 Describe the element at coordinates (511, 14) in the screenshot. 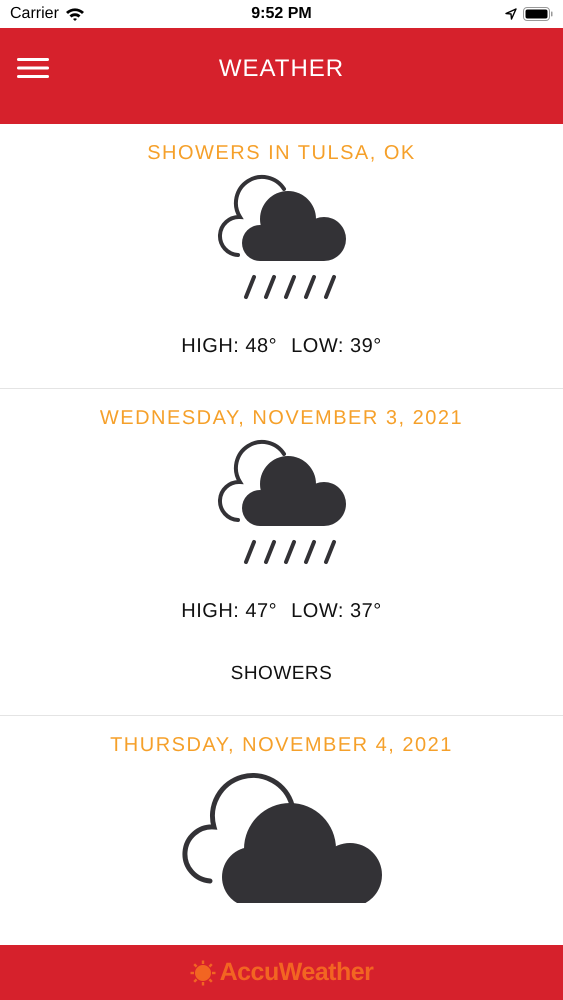

I see `location-arrow-icon` at that location.